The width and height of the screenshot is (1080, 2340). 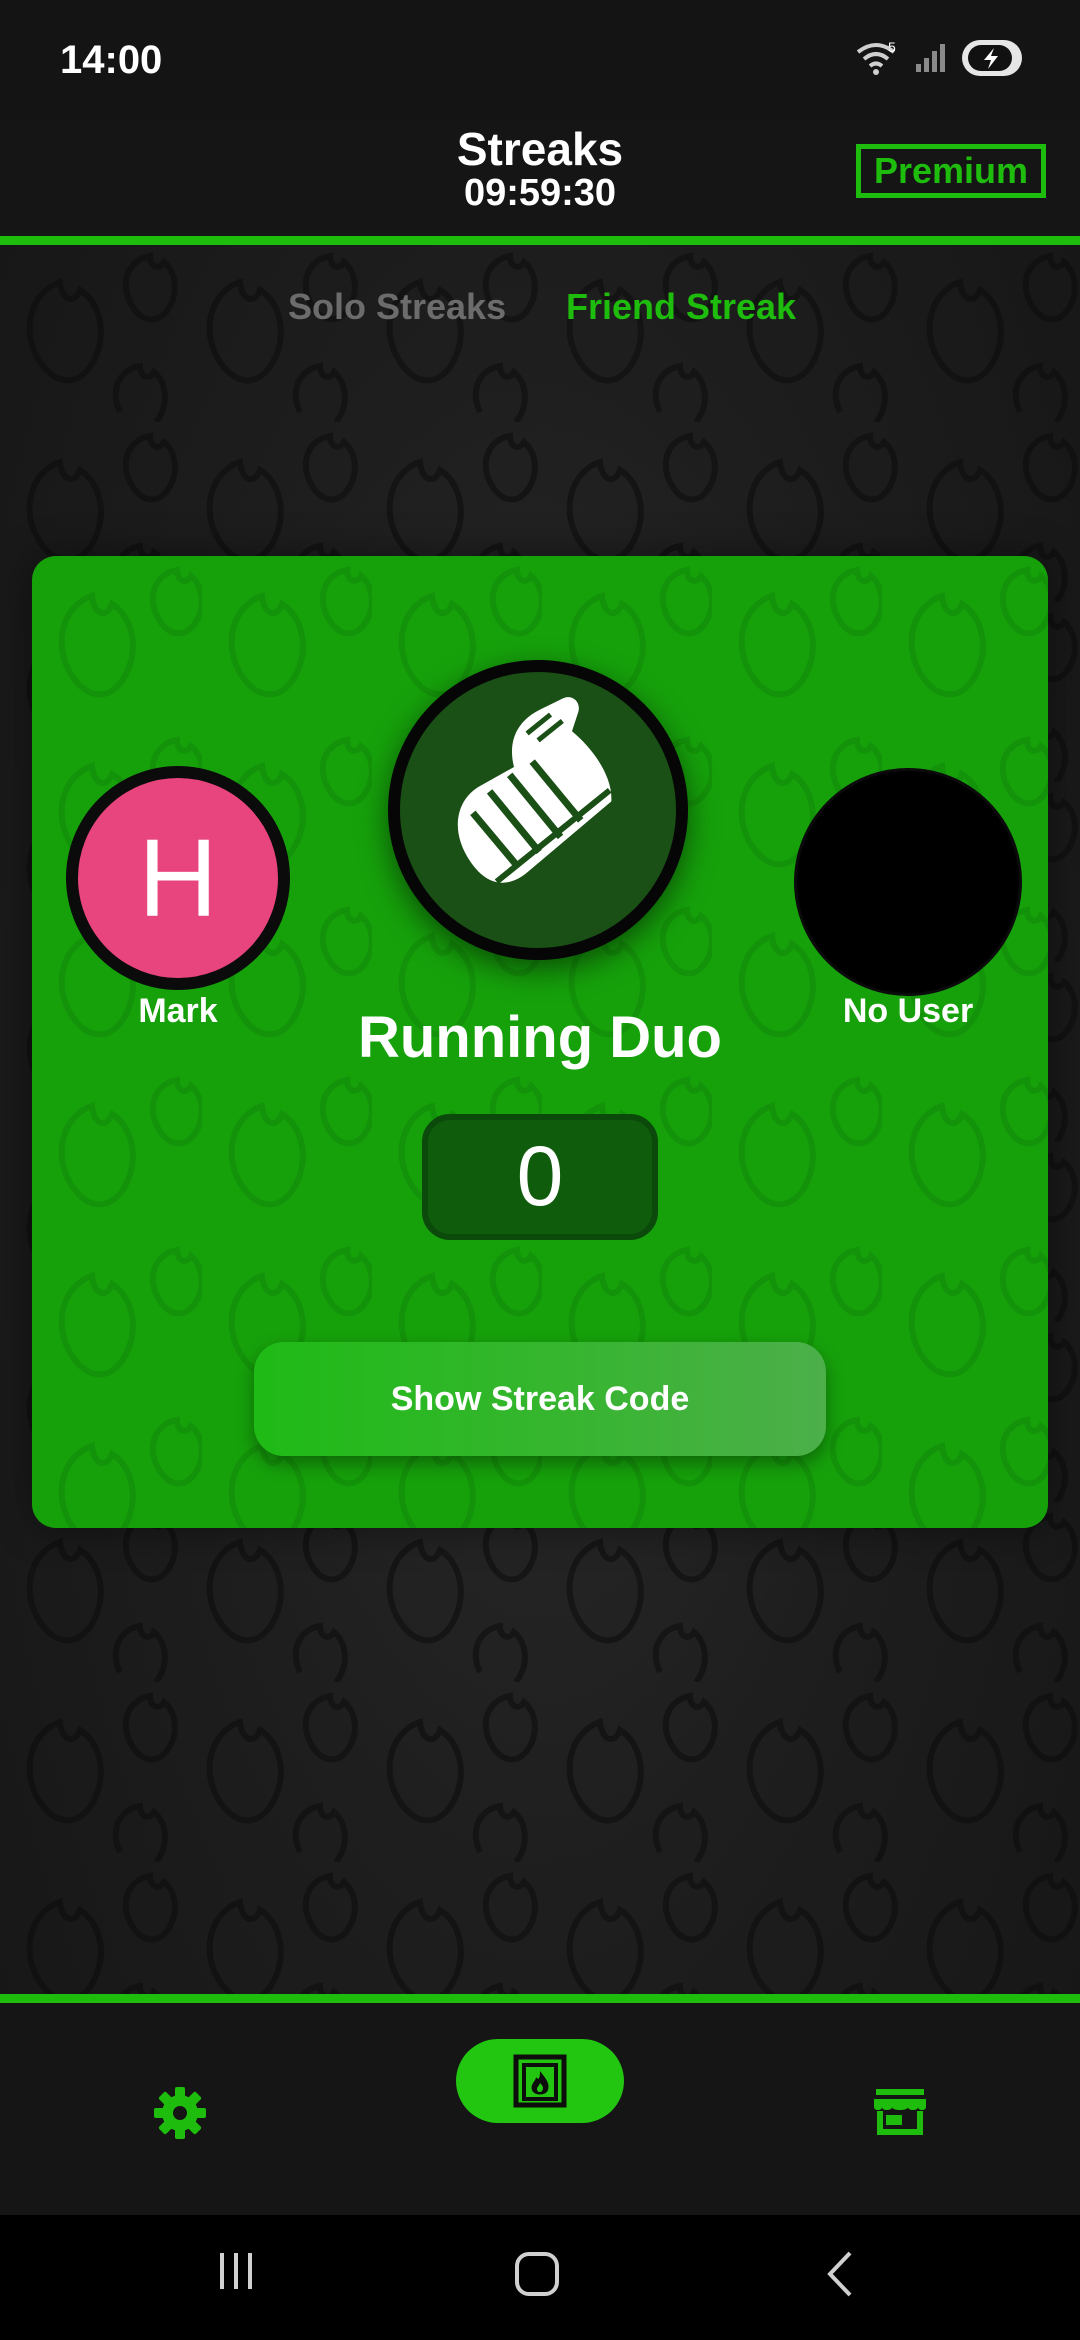 I want to click on app-header: Streaks 09:59:30 Premium, so click(x=540, y=178).